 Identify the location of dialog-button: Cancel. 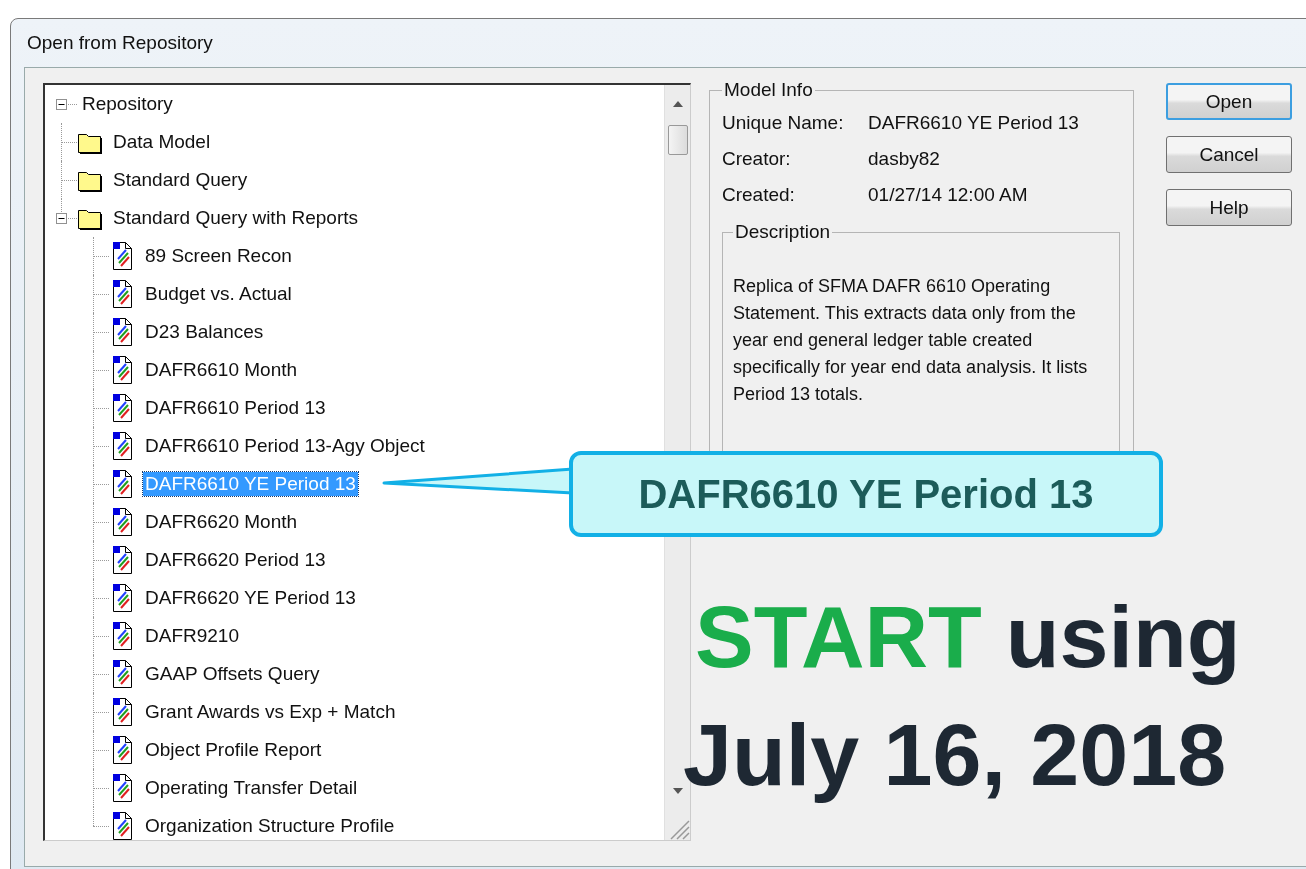
(1229, 154).